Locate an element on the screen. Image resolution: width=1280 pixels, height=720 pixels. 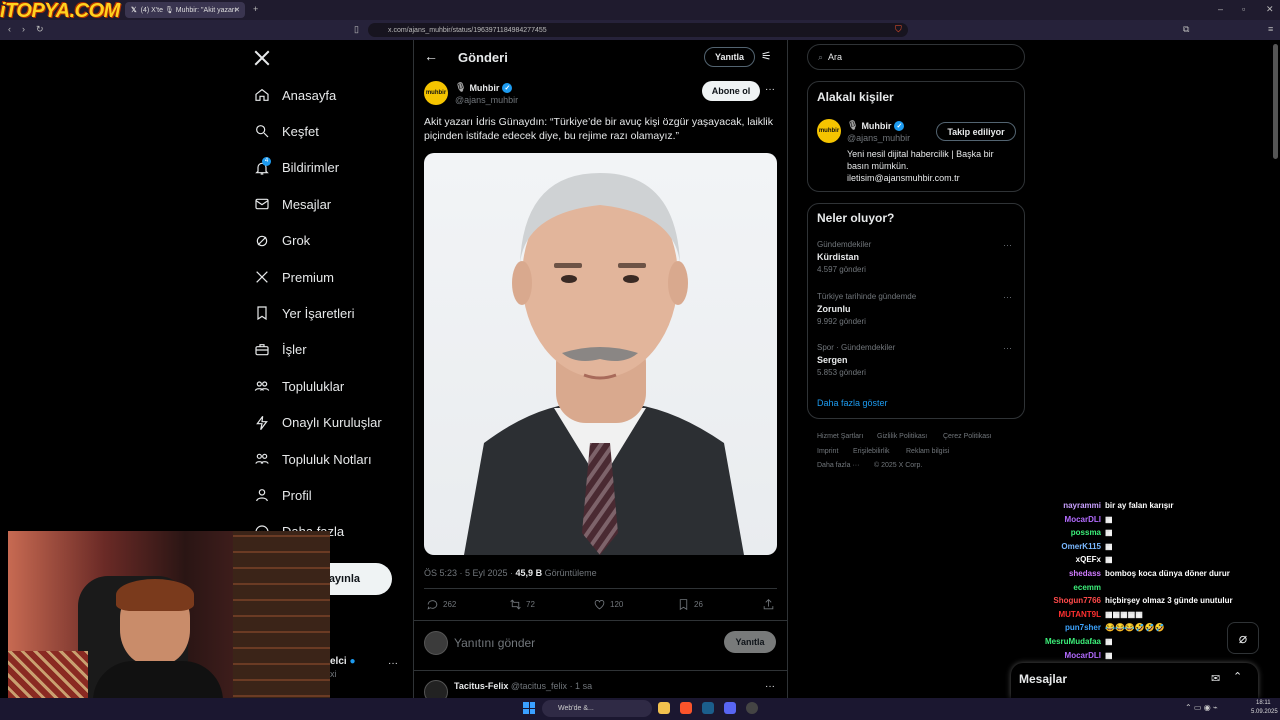
window-minimize-icon: – is located at coordinates (1220, 9).